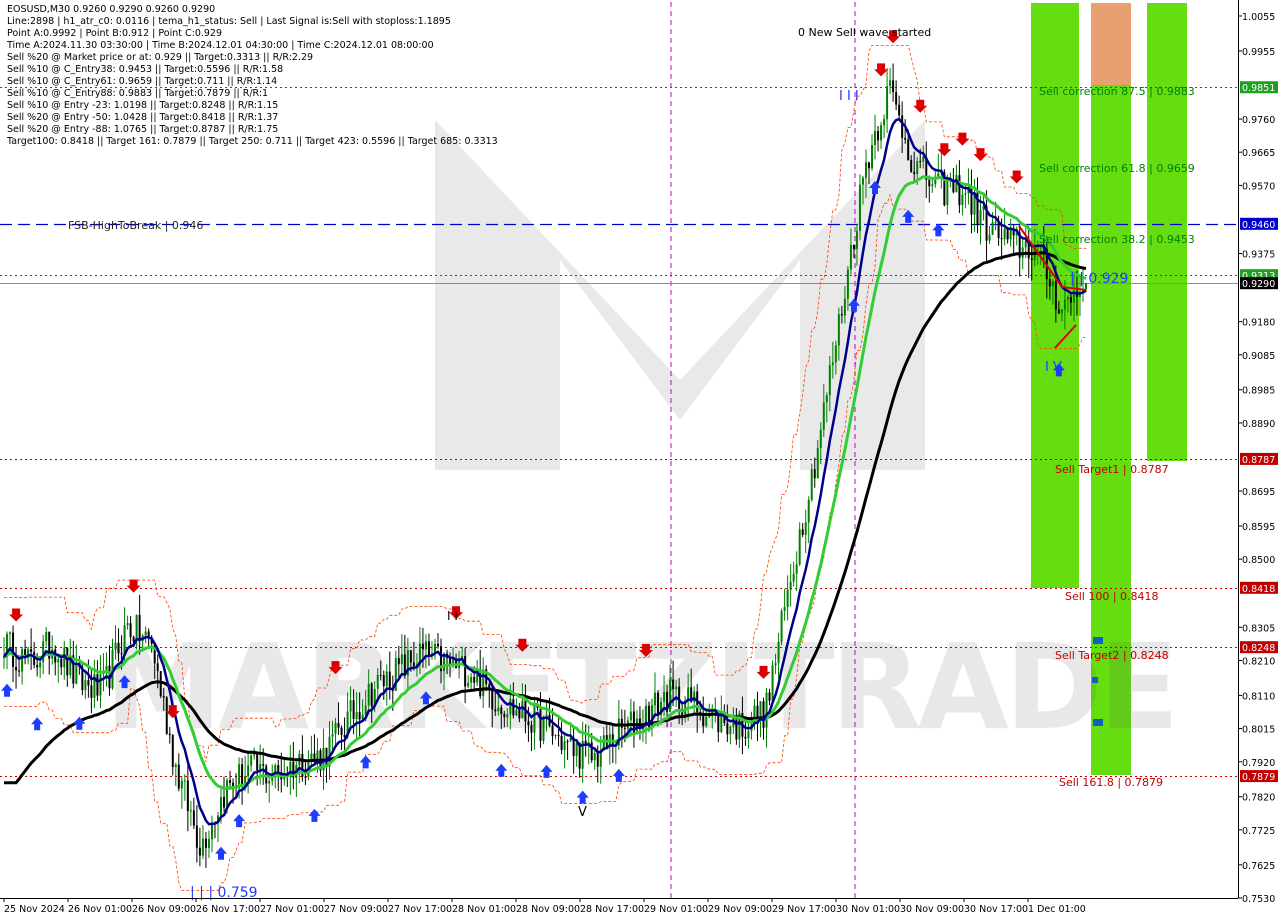  I want to click on time-tick-label: 1 Dec 01:00, so click(1057, 909).